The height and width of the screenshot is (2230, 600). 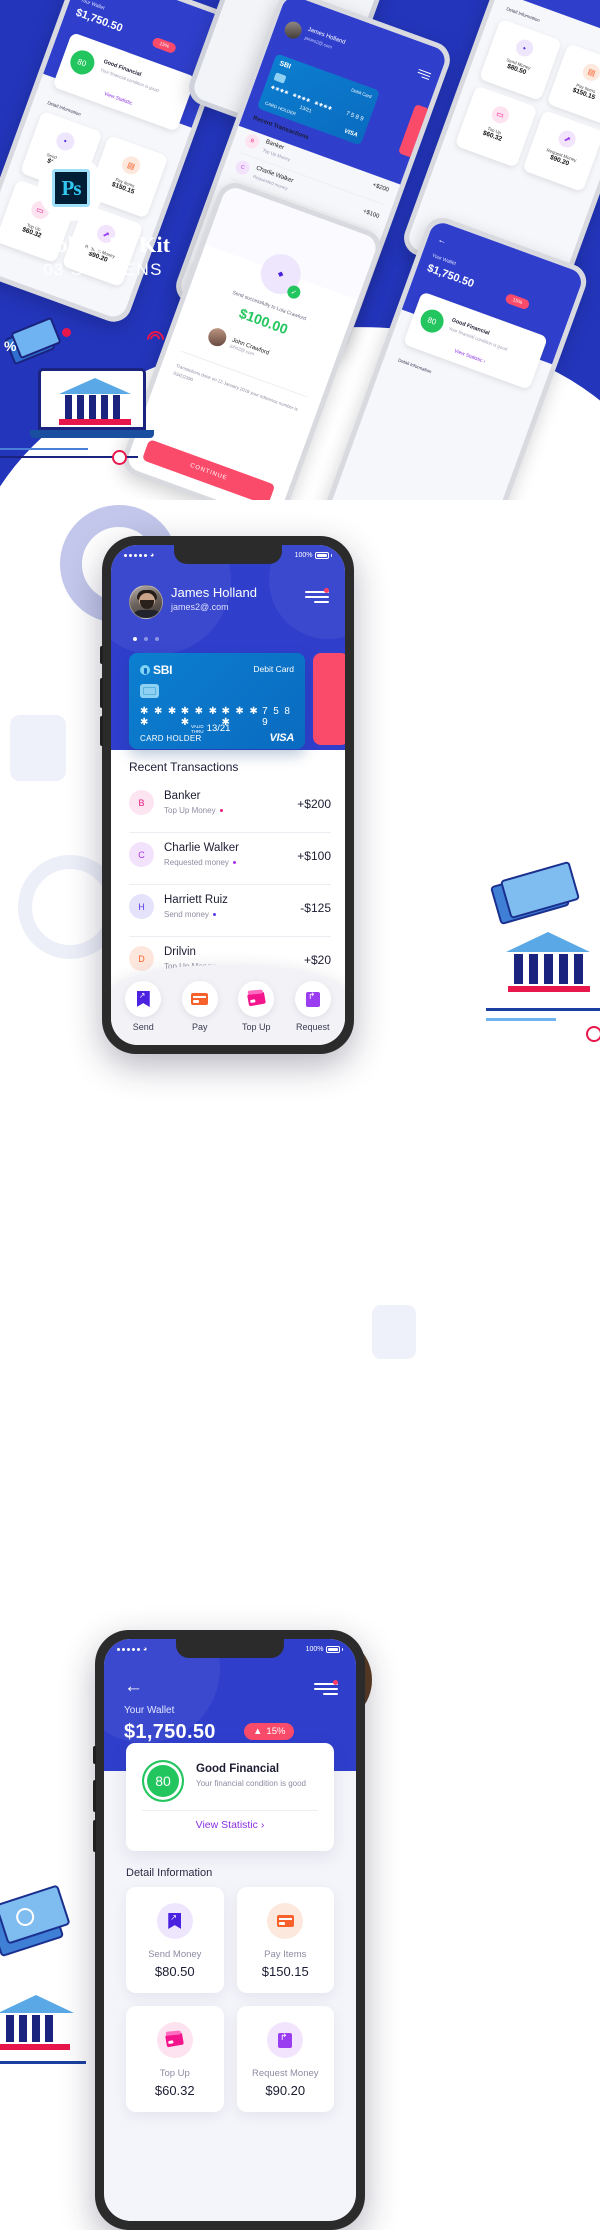 What do you see at coordinates (230, 1825) in the screenshot?
I see `view-statistic-link: View Statistic ›` at bounding box center [230, 1825].